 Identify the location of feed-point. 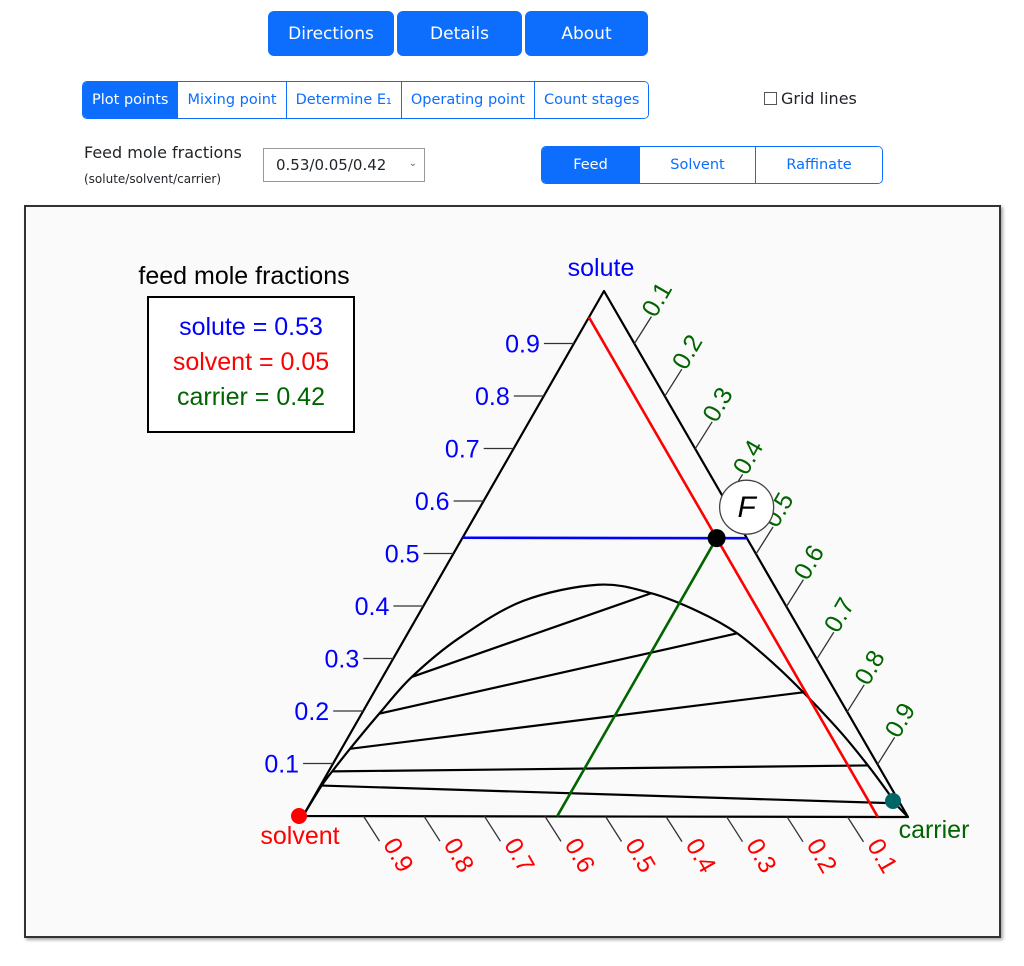
(716, 538).